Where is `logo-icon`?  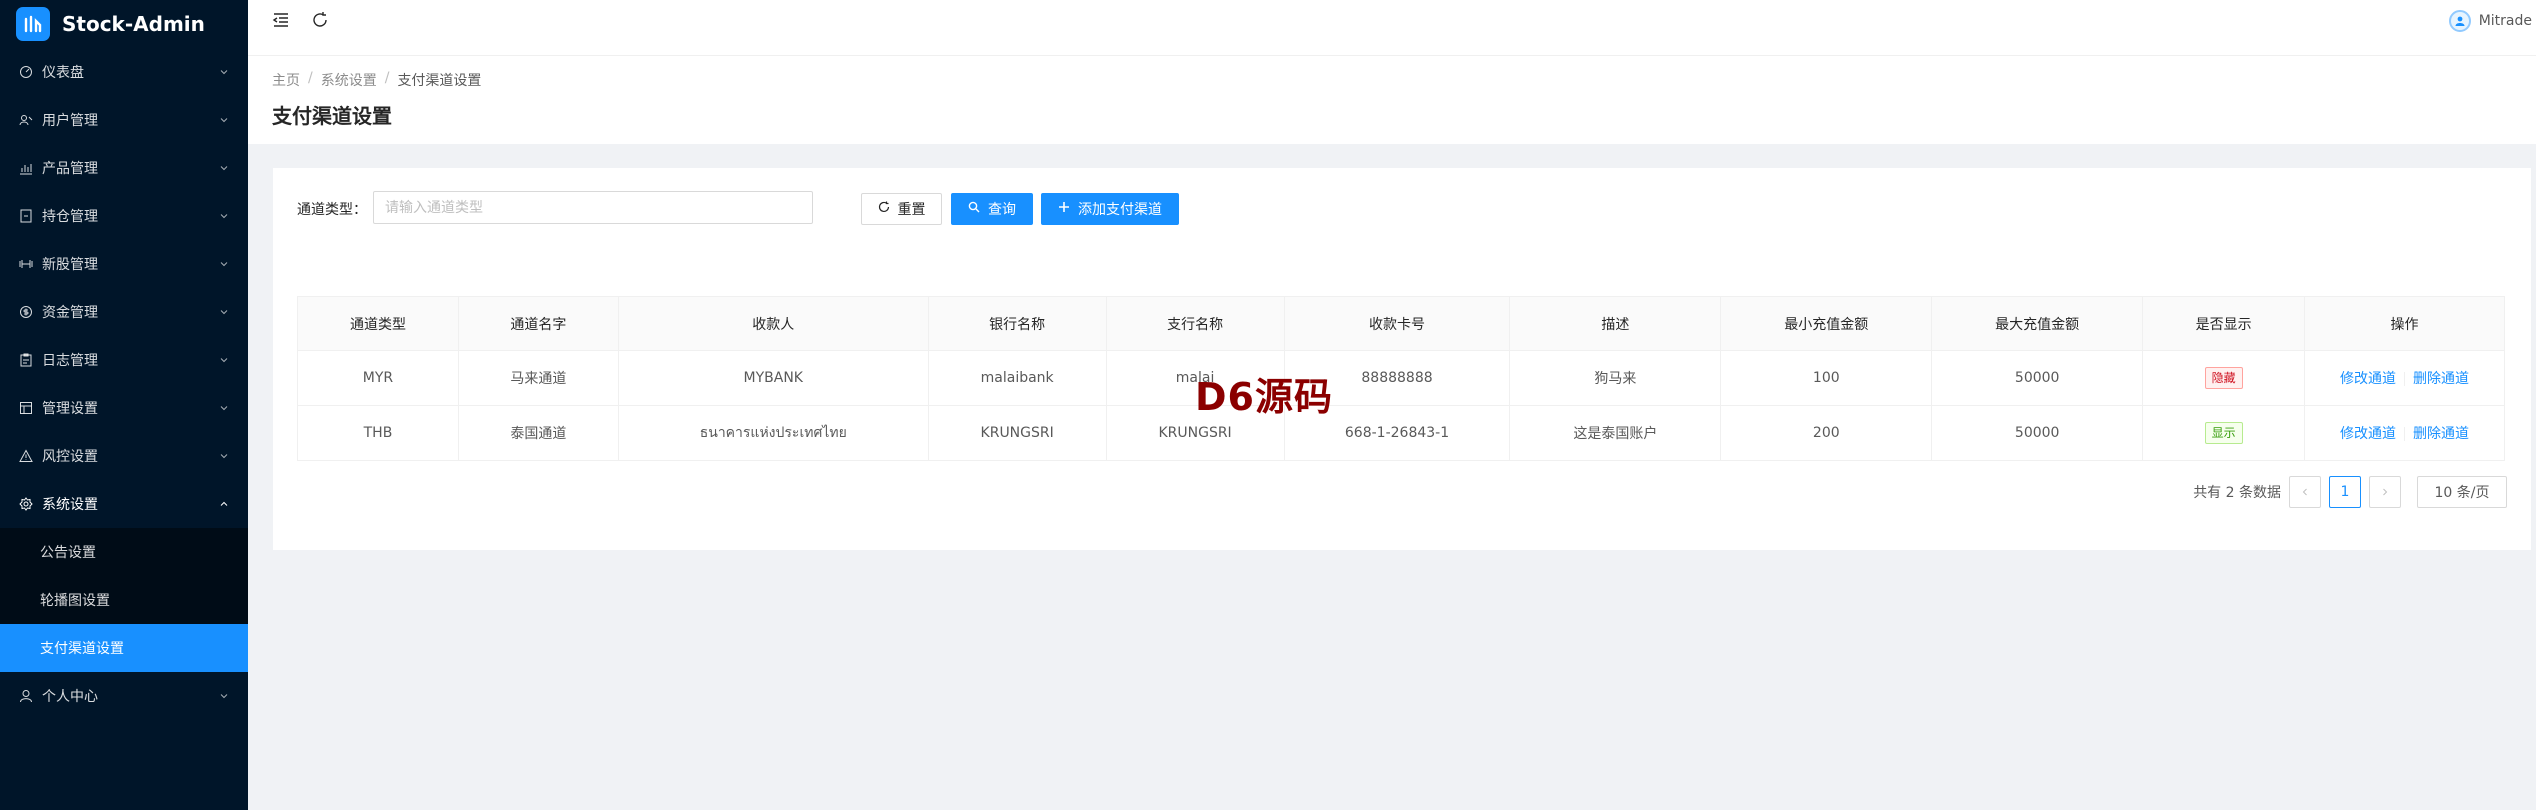 logo-icon is located at coordinates (33, 24).